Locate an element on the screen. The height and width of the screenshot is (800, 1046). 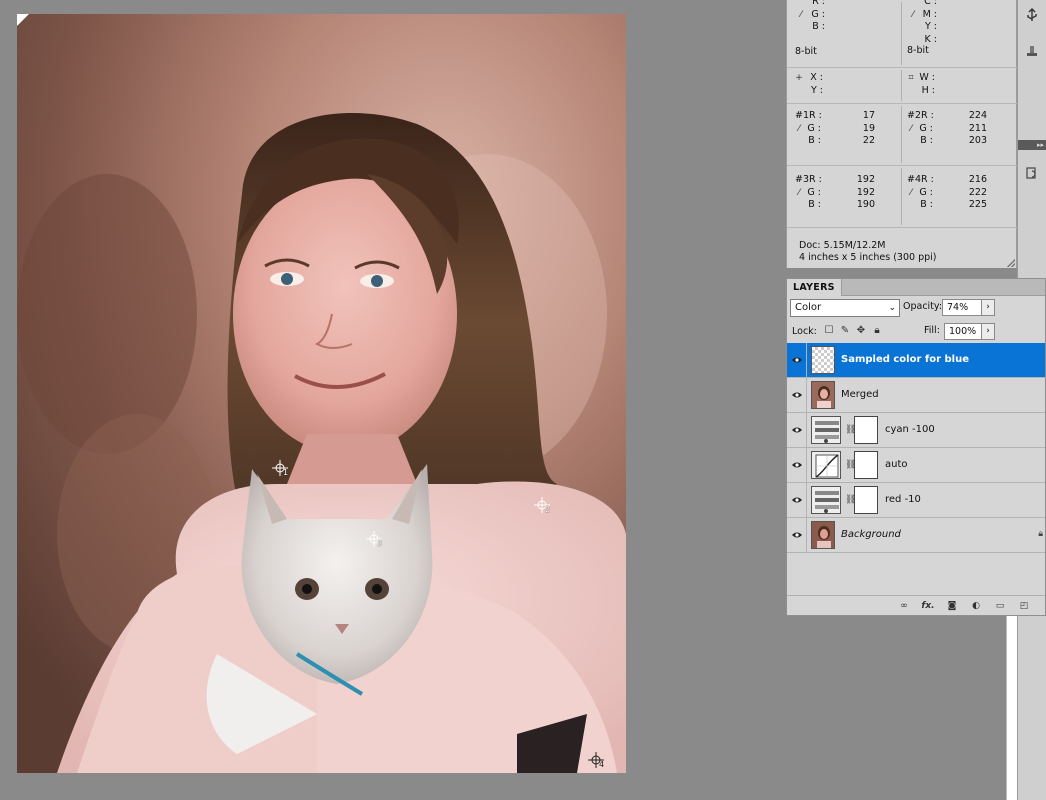
blend-mode-value: Color is located at coordinates (808, 307).